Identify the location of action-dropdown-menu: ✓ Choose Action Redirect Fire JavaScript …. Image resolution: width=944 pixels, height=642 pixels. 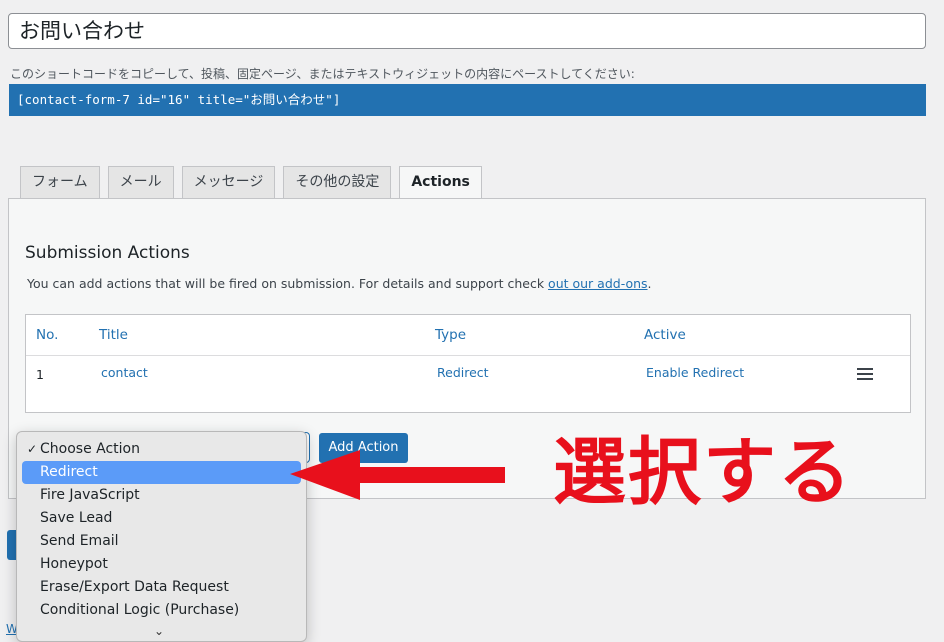
(161, 536).